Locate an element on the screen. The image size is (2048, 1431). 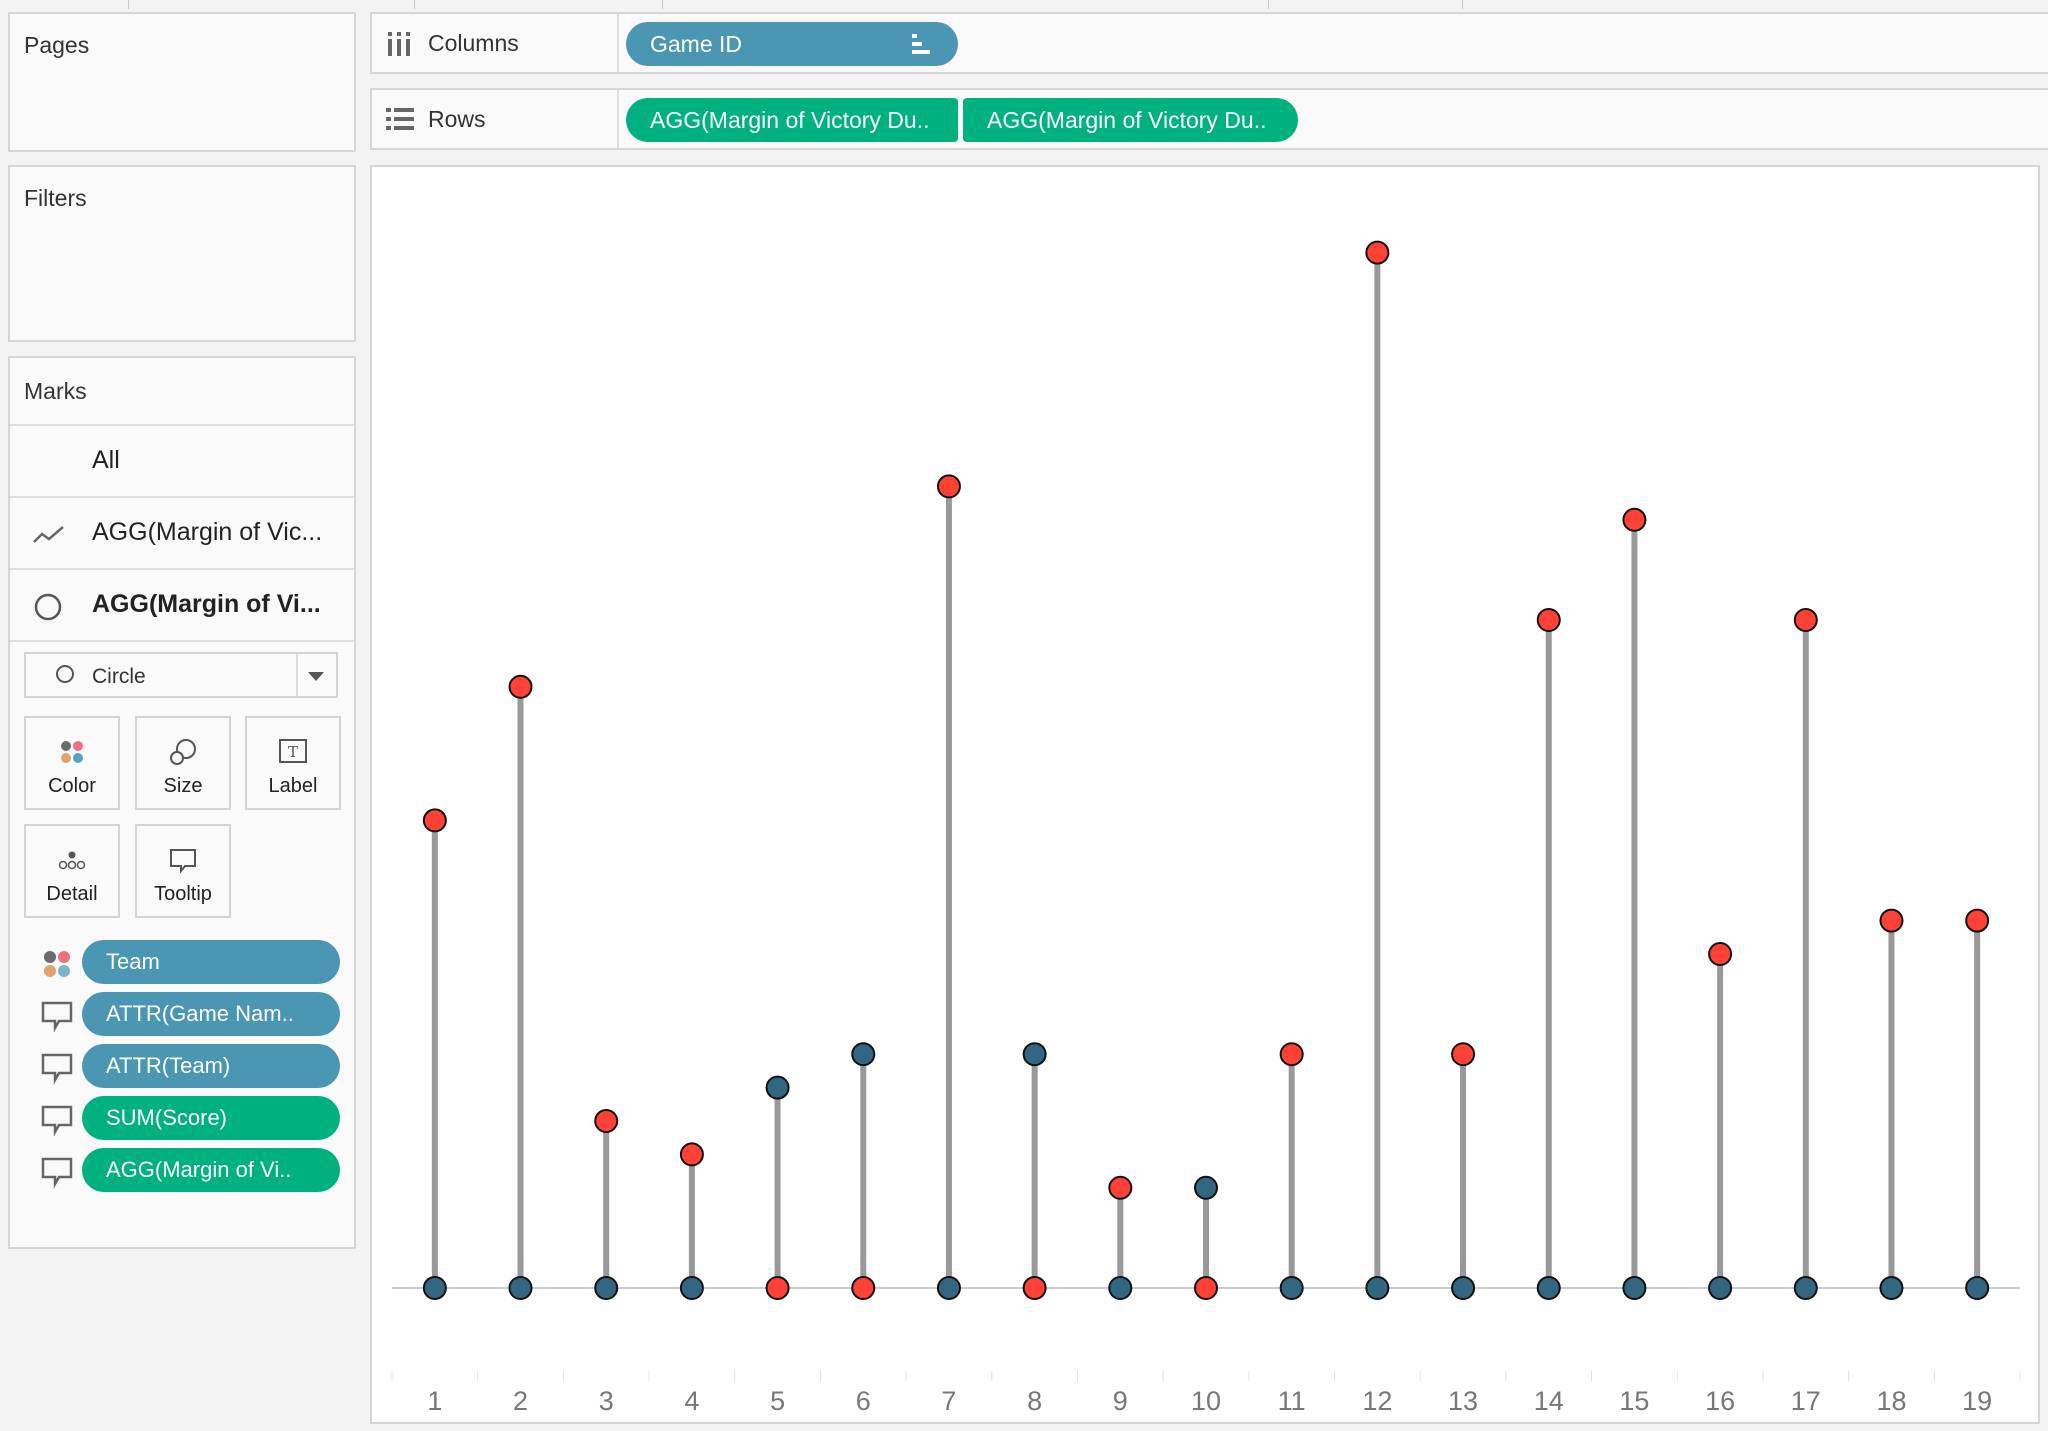
marks-tab-label: All is located at coordinates (106, 460).